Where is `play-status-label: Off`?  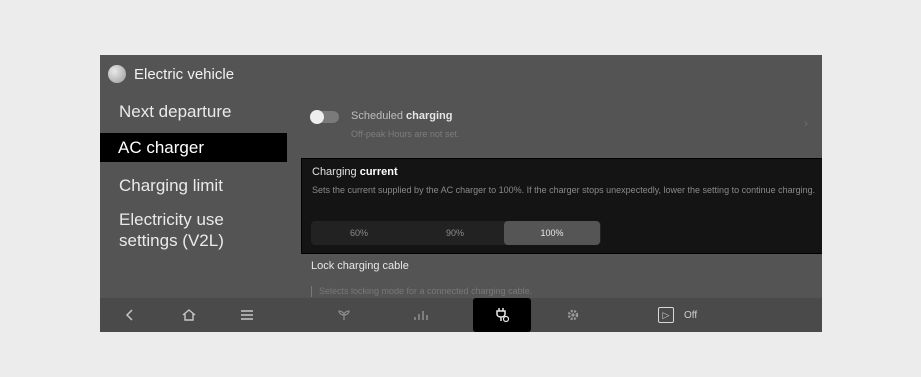 play-status-label: Off is located at coordinates (691, 315).